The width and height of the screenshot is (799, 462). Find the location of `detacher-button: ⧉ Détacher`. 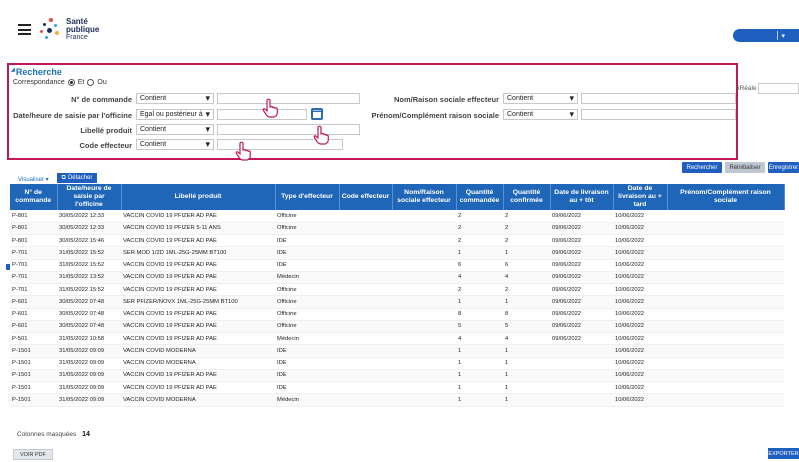

detacher-button: ⧉ Détacher is located at coordinates (77, 178).